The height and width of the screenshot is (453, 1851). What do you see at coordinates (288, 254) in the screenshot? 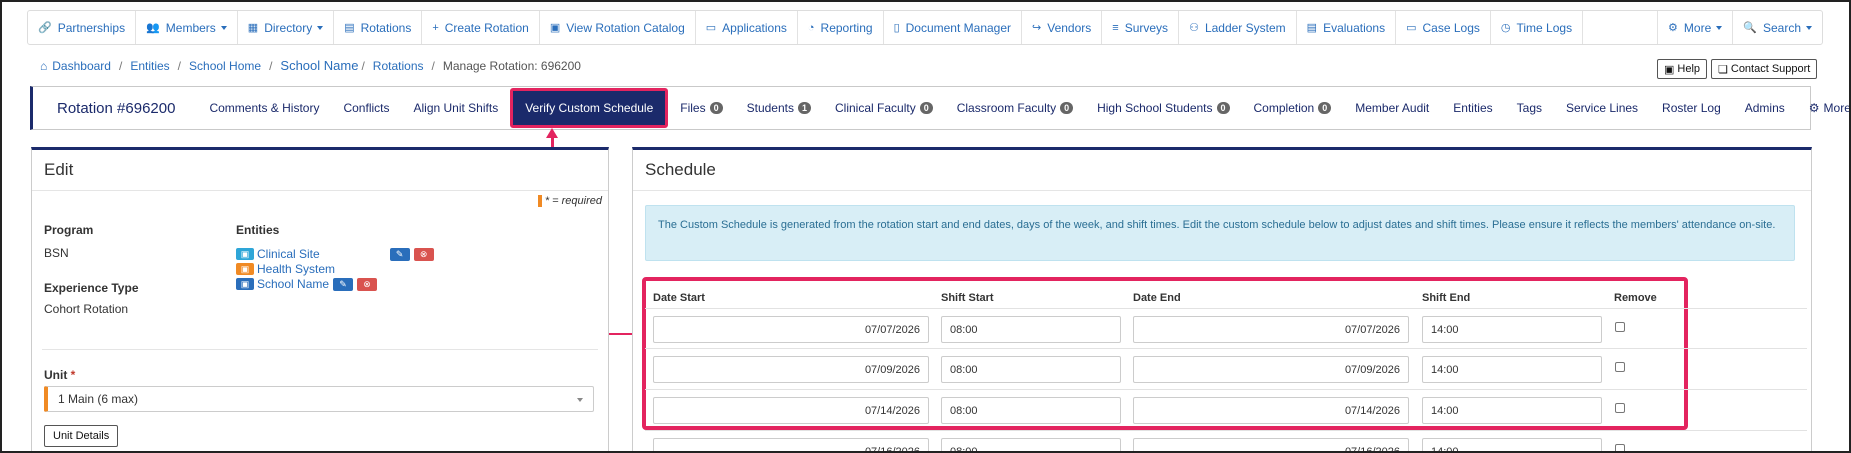
I see `entity-link: Clinical Site` at bounding box center [288, 254].